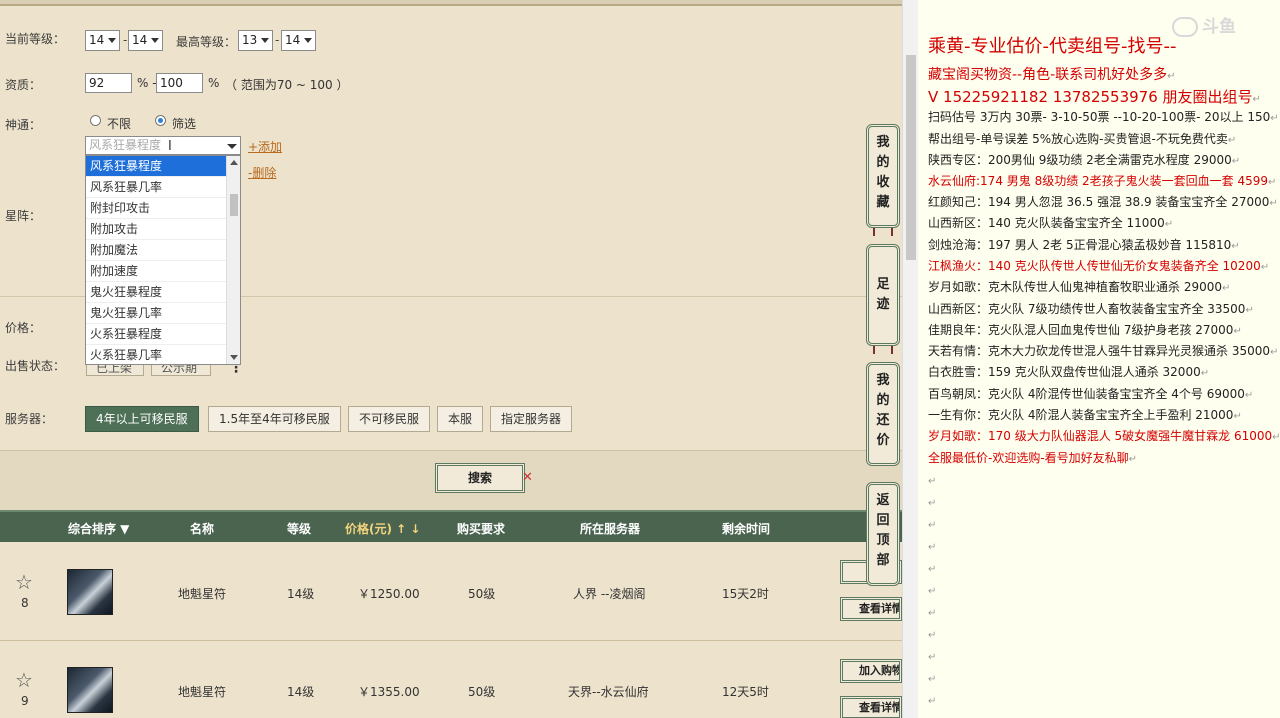 The height and width of the screenshot is (718, 1280). I want to click on page-scrollbar-thumb, so click(911, 157).